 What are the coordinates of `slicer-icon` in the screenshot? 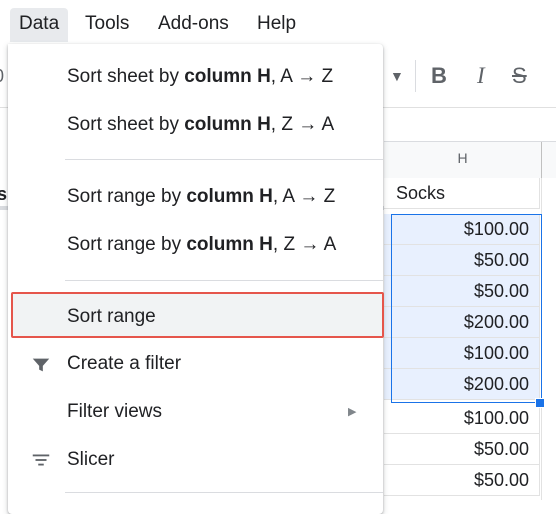 It's located at (41, 460).